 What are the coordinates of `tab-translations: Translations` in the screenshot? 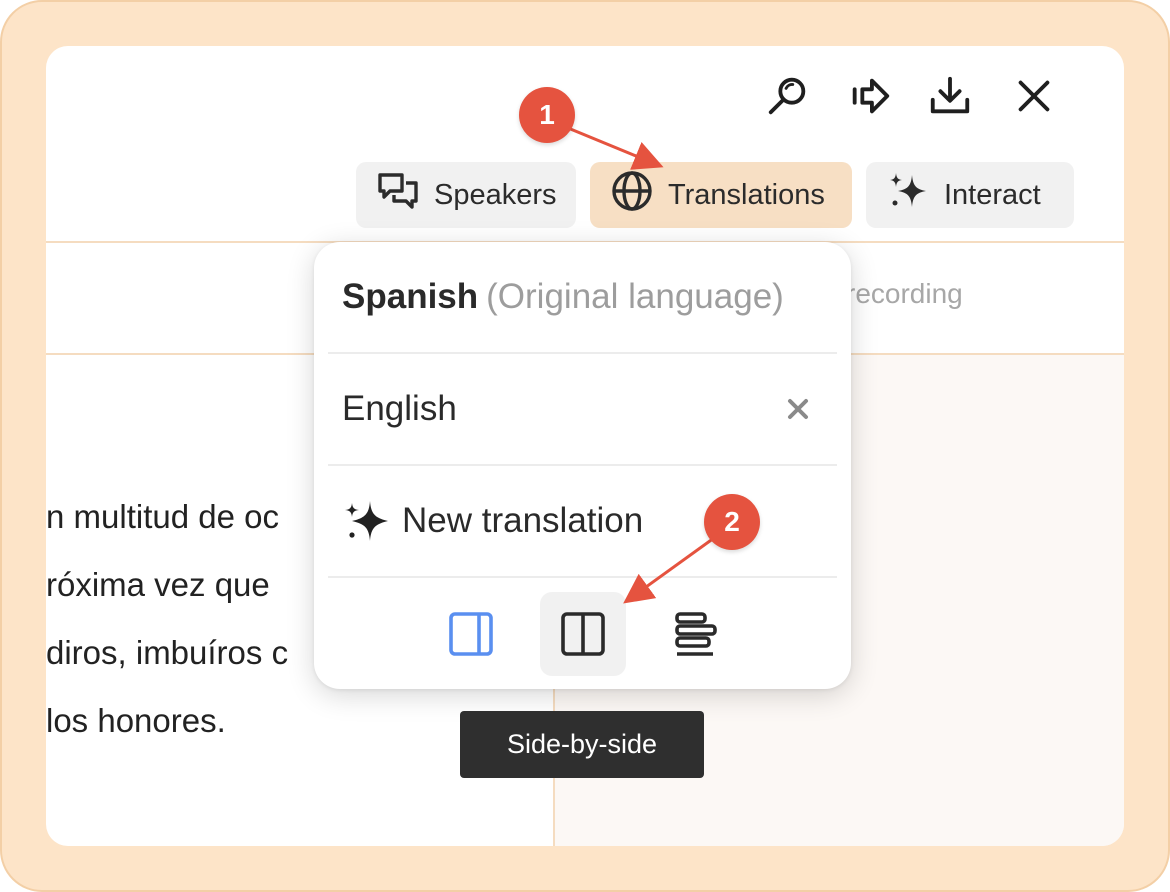 It's located at (721, 195).